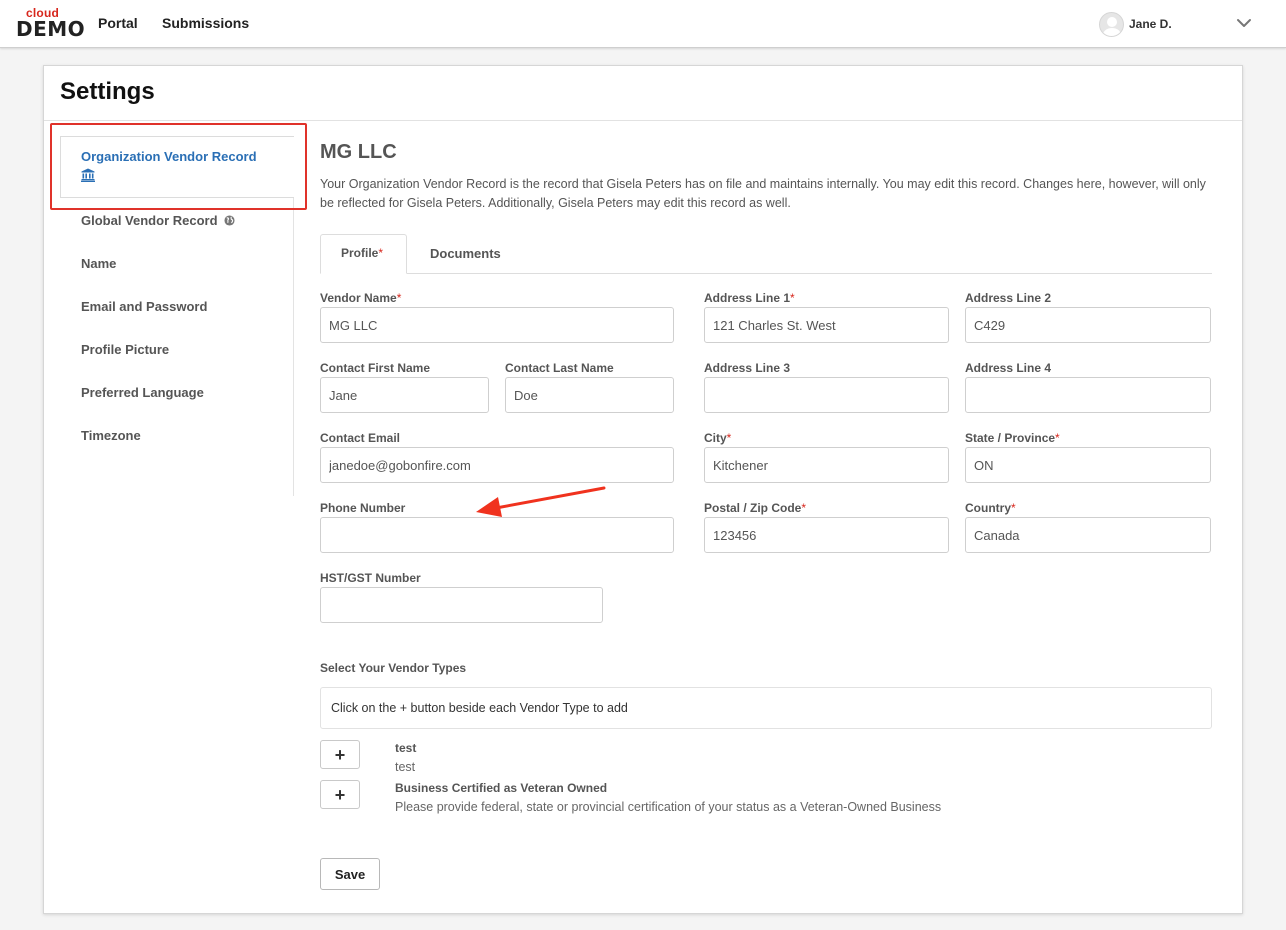  Describe the element at coordinates (1088, 325) in the screenshot. I see `address-line-2-input` at that location.